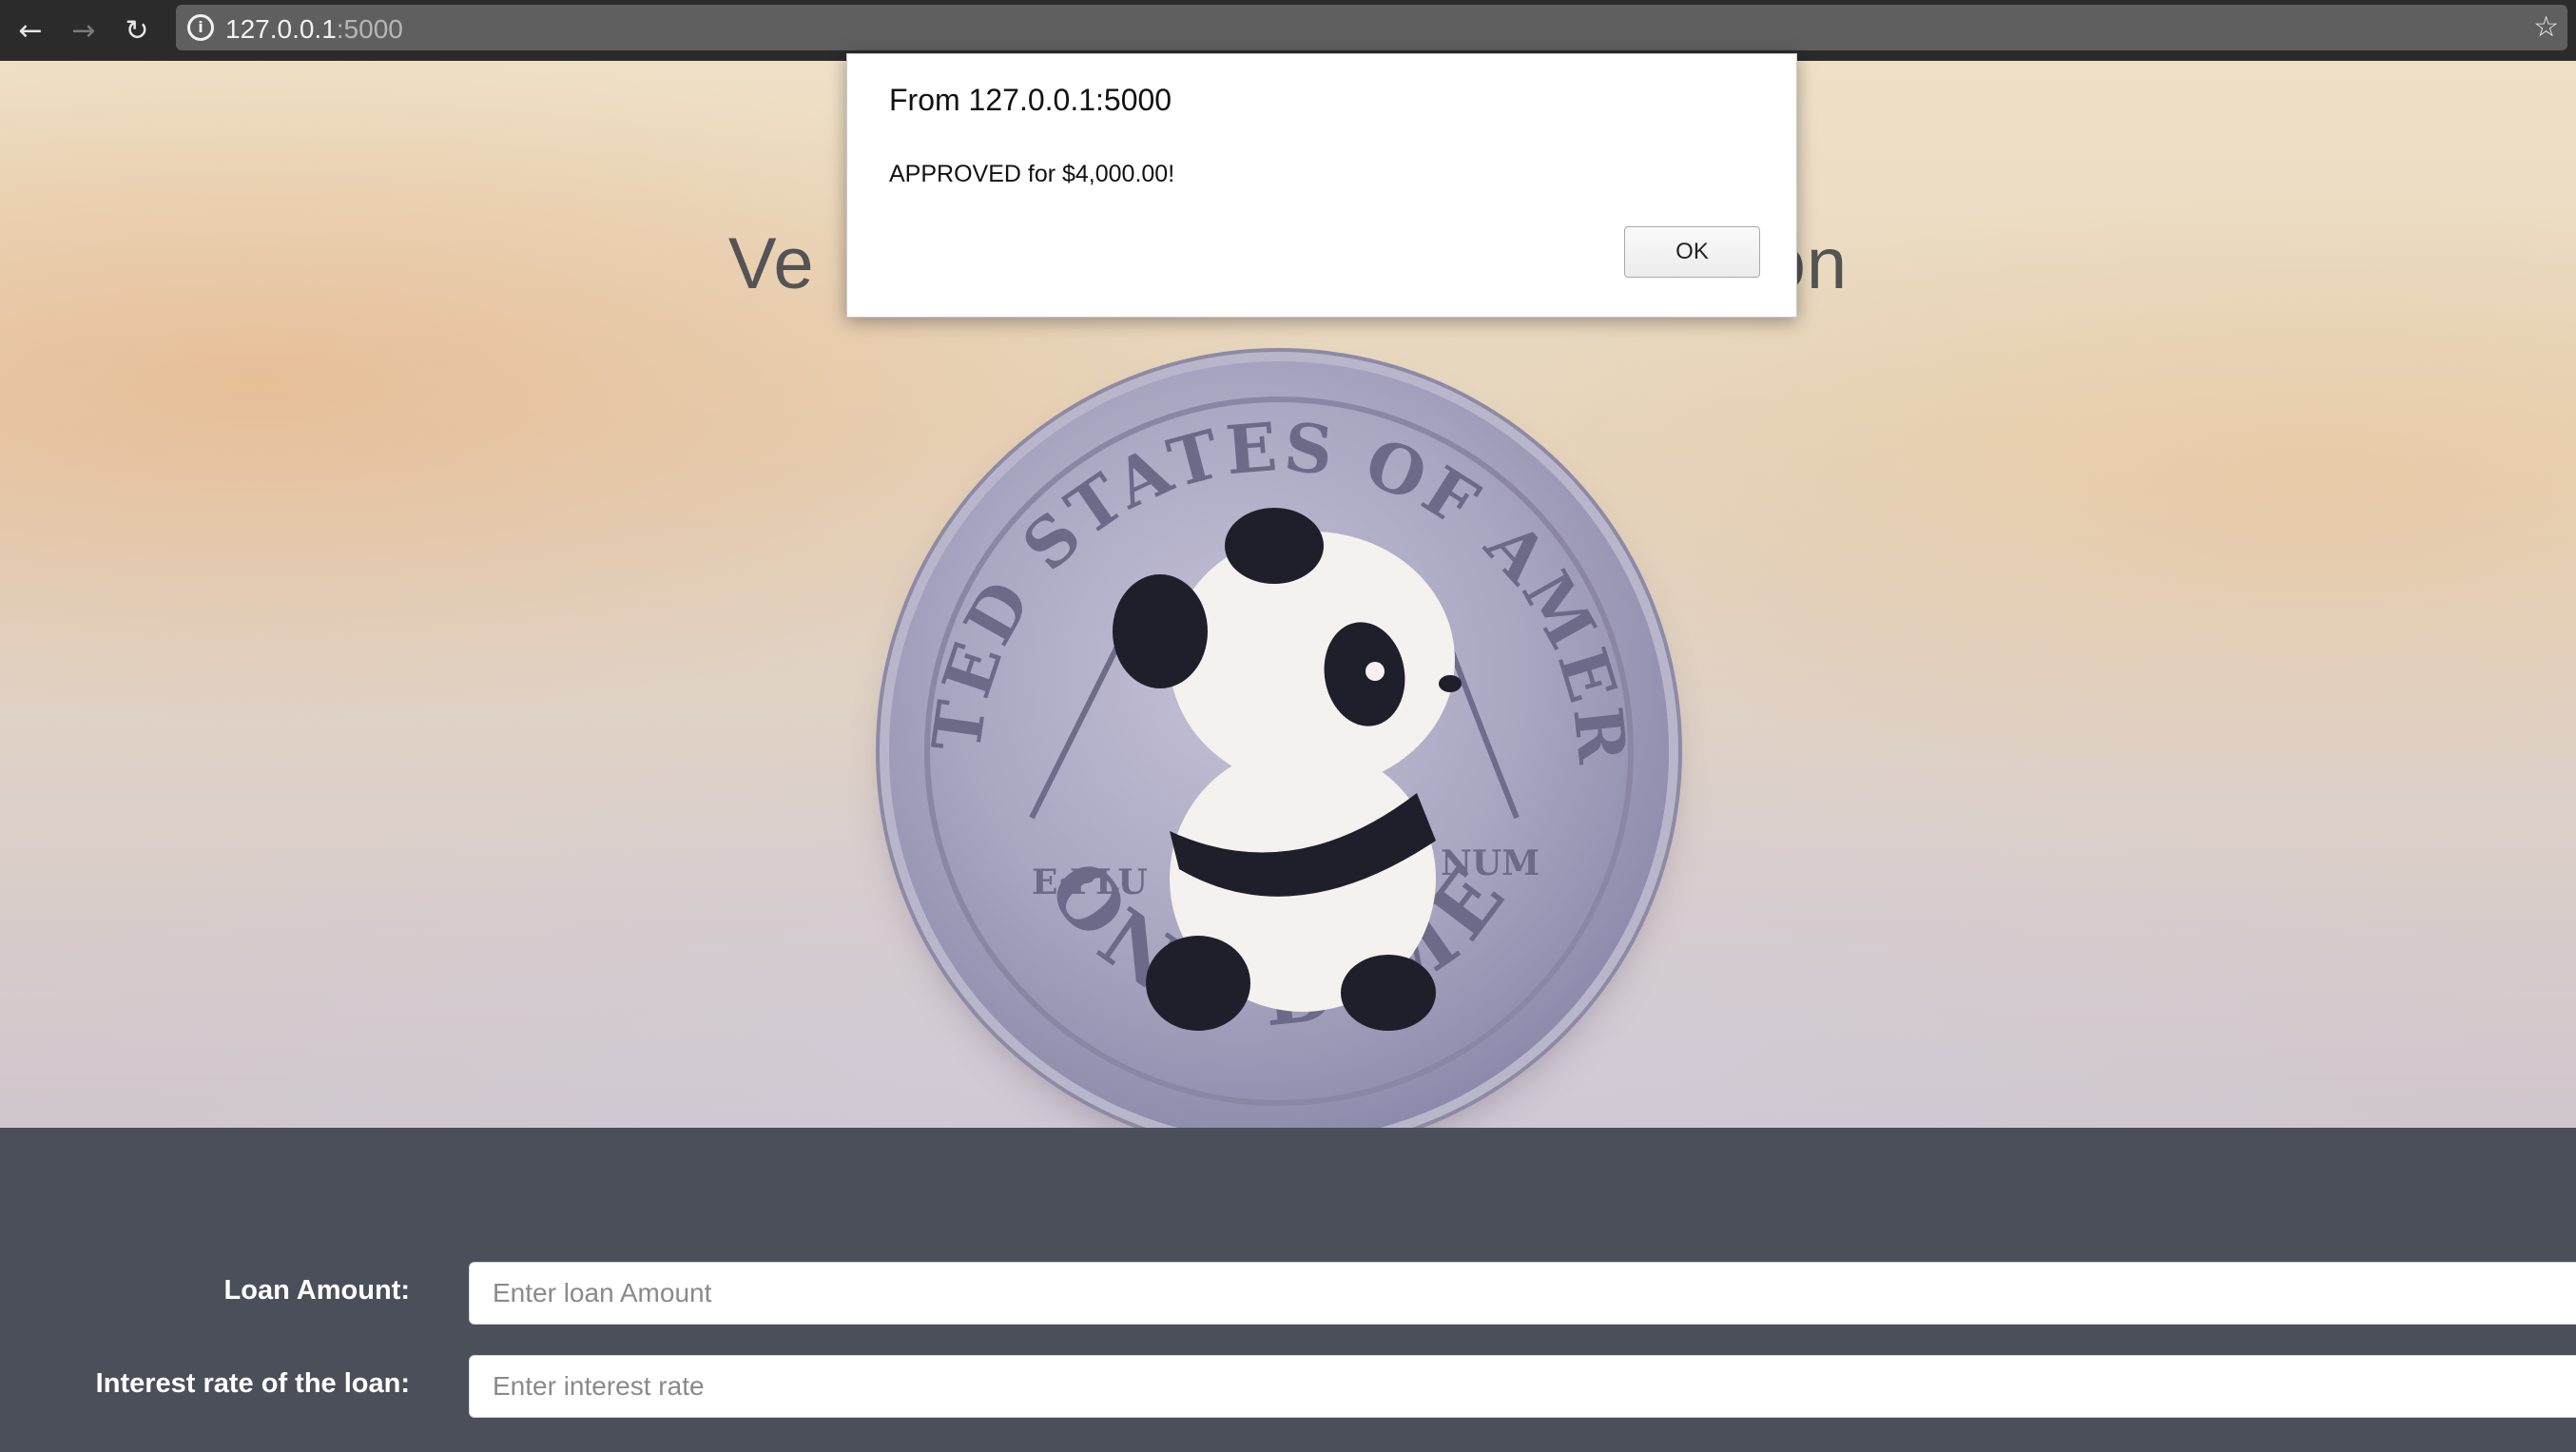  I want to click on url-host: 127.0.0.1, so click(281, 29).